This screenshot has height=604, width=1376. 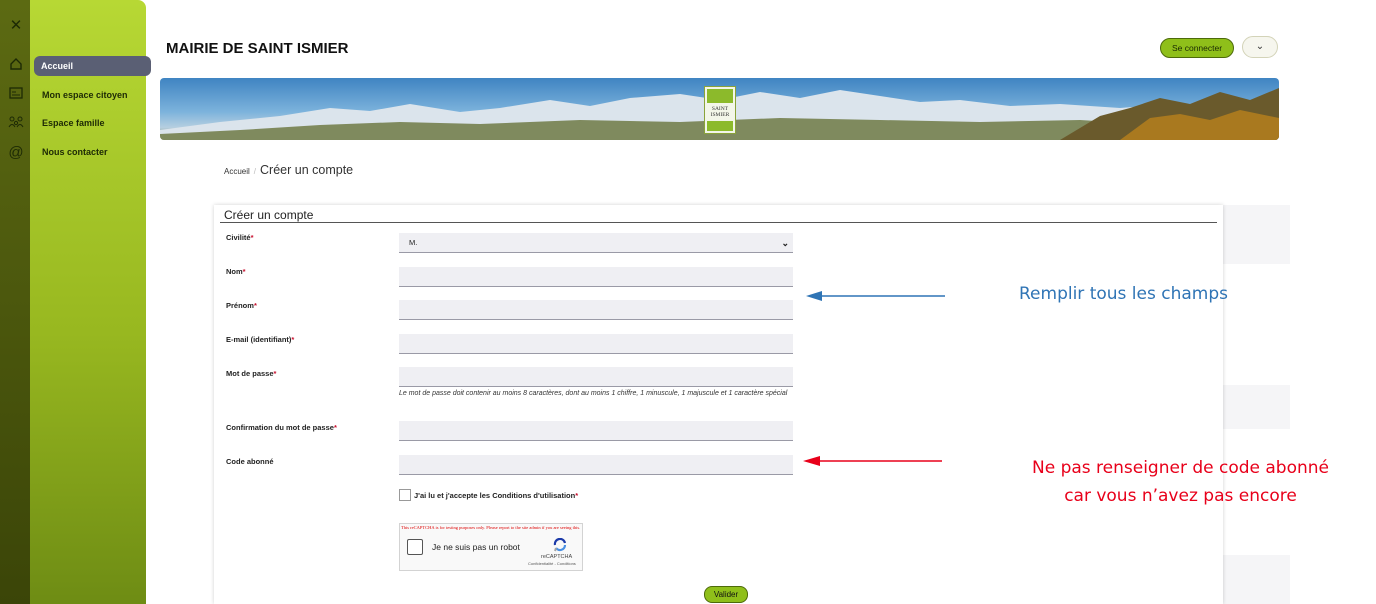 I want to click on recaptcha-label: Je ne suis pas un robot, so click(x=476, y=547).